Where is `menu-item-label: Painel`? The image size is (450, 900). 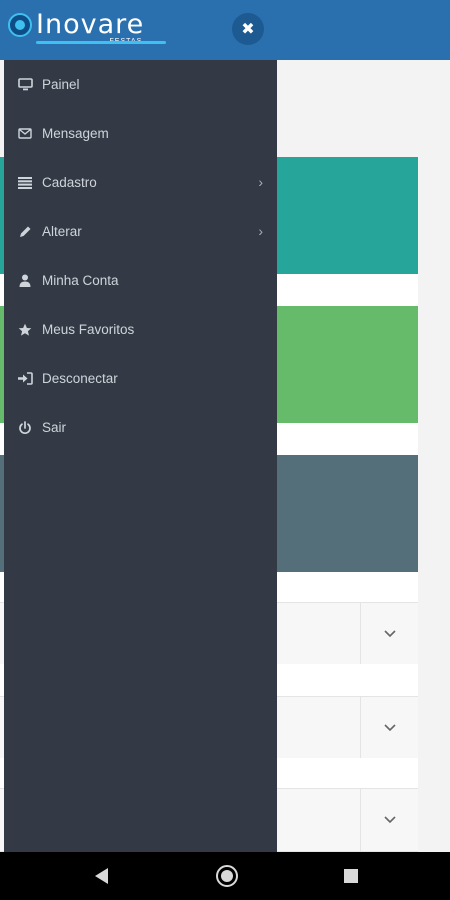 menu-item-label: Painel is located at coordinates (61, 84).